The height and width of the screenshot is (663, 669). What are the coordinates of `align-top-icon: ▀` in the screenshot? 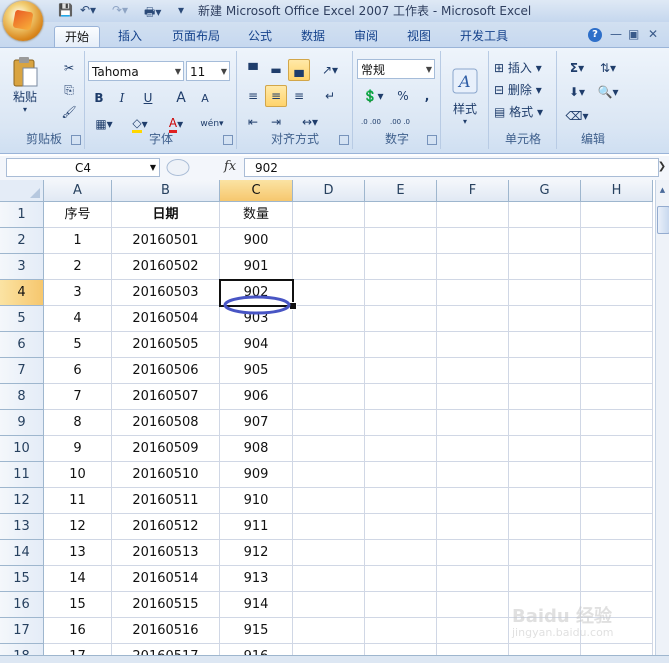 It's located at (253, 70).